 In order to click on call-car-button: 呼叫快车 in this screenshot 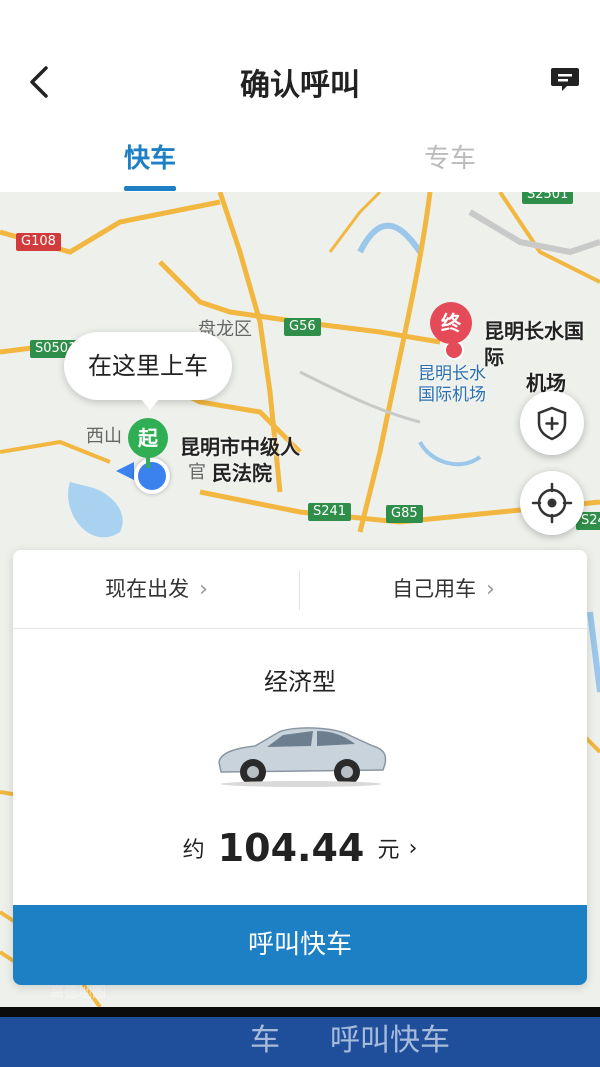, I will do `click(300, 945)`.